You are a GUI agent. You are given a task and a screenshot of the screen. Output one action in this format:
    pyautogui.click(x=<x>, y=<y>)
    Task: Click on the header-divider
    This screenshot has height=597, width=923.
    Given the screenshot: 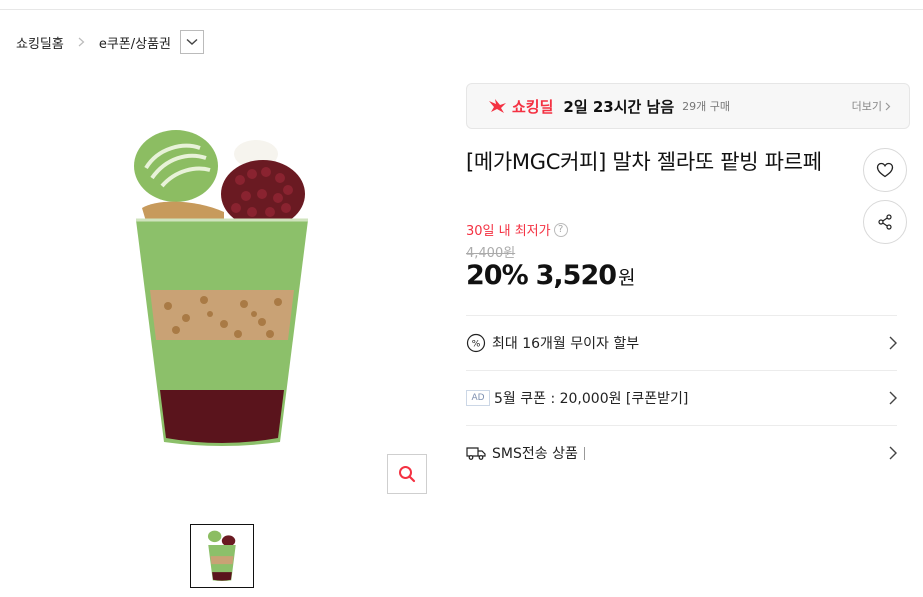 What is the action you would take?
    pyautogui.click(x=461, y=9)
    